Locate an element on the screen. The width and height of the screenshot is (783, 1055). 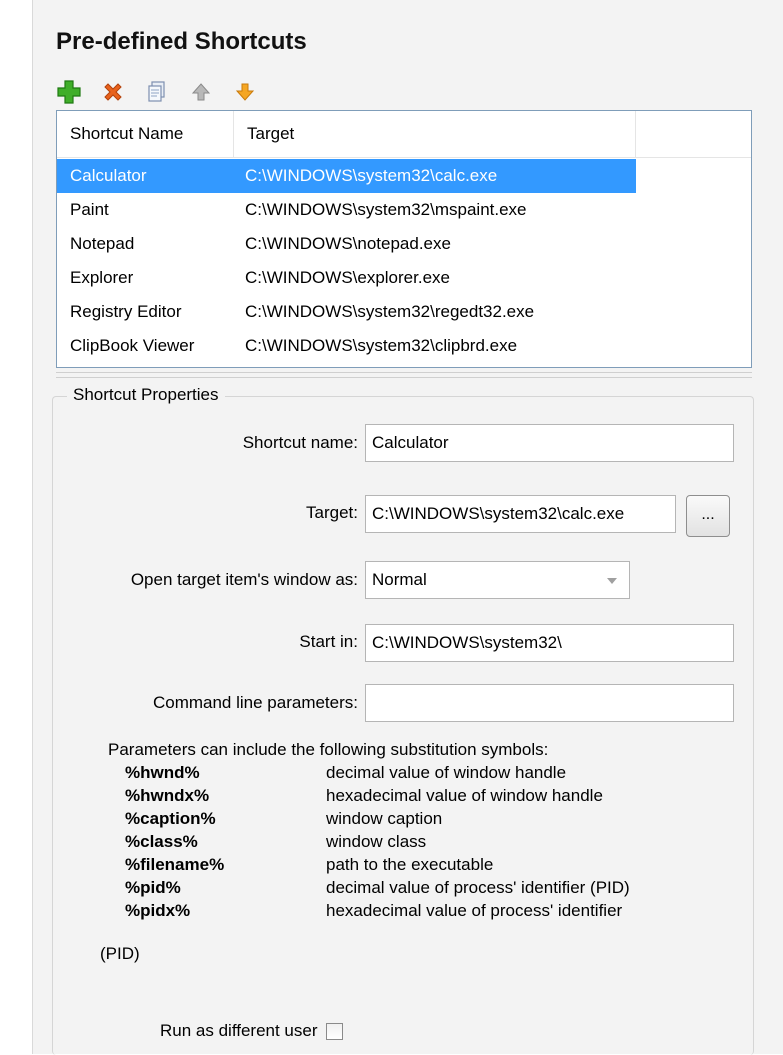
symbol-desc: hexadecimal value of window handle is located at coordinates (464, 795).